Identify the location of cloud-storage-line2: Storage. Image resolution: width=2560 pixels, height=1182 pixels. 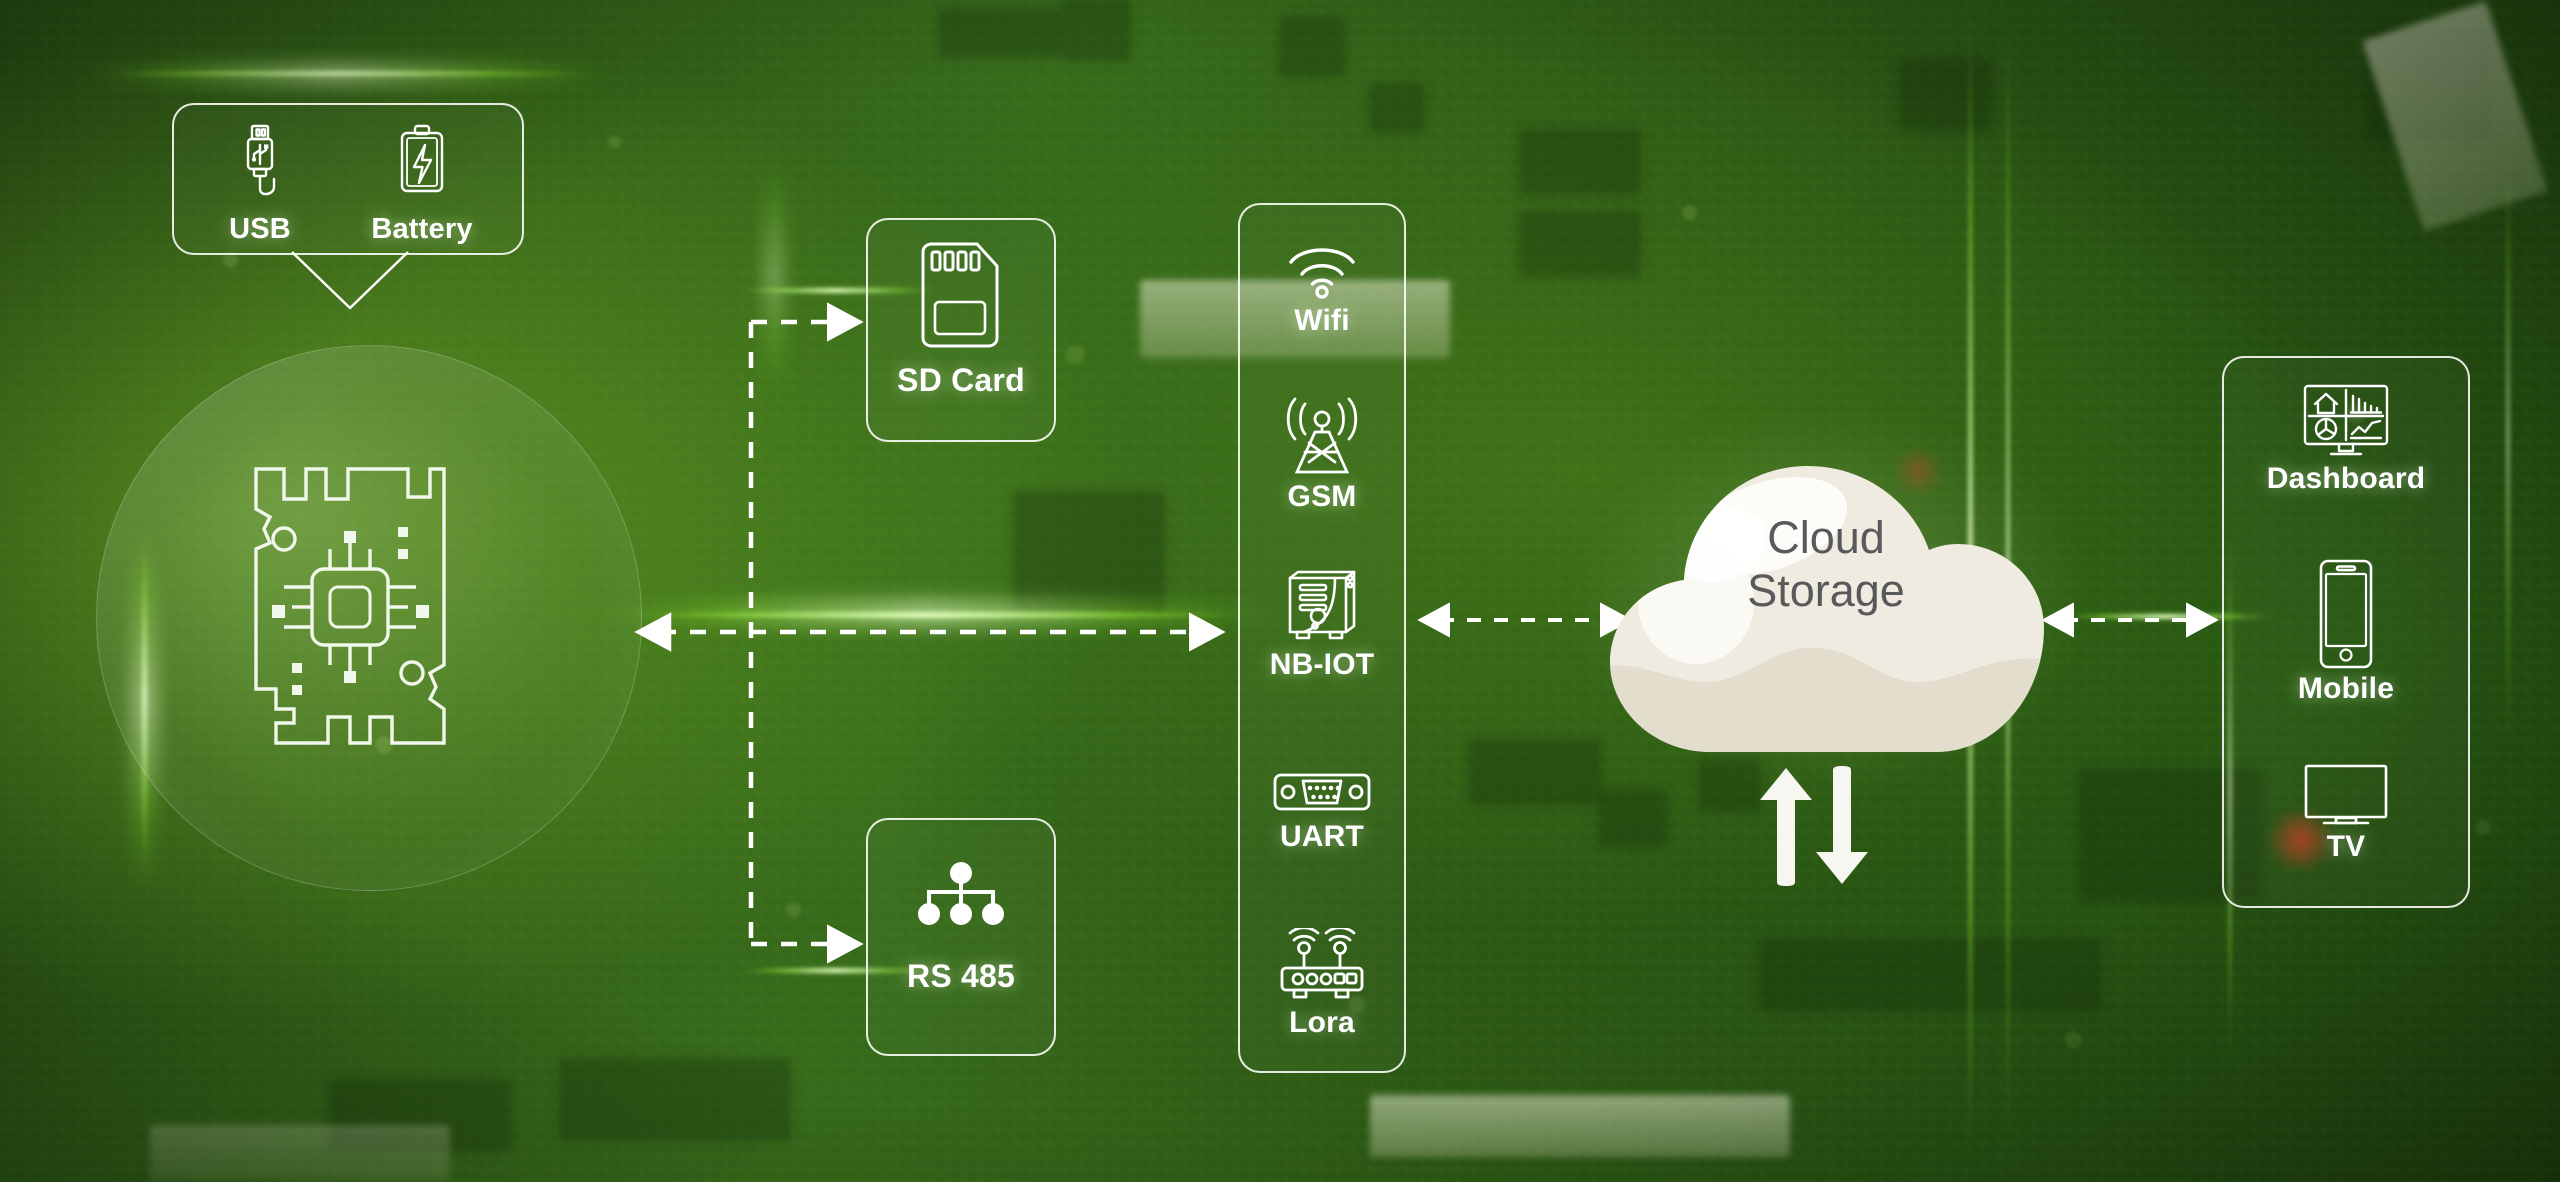
(1826, 590).